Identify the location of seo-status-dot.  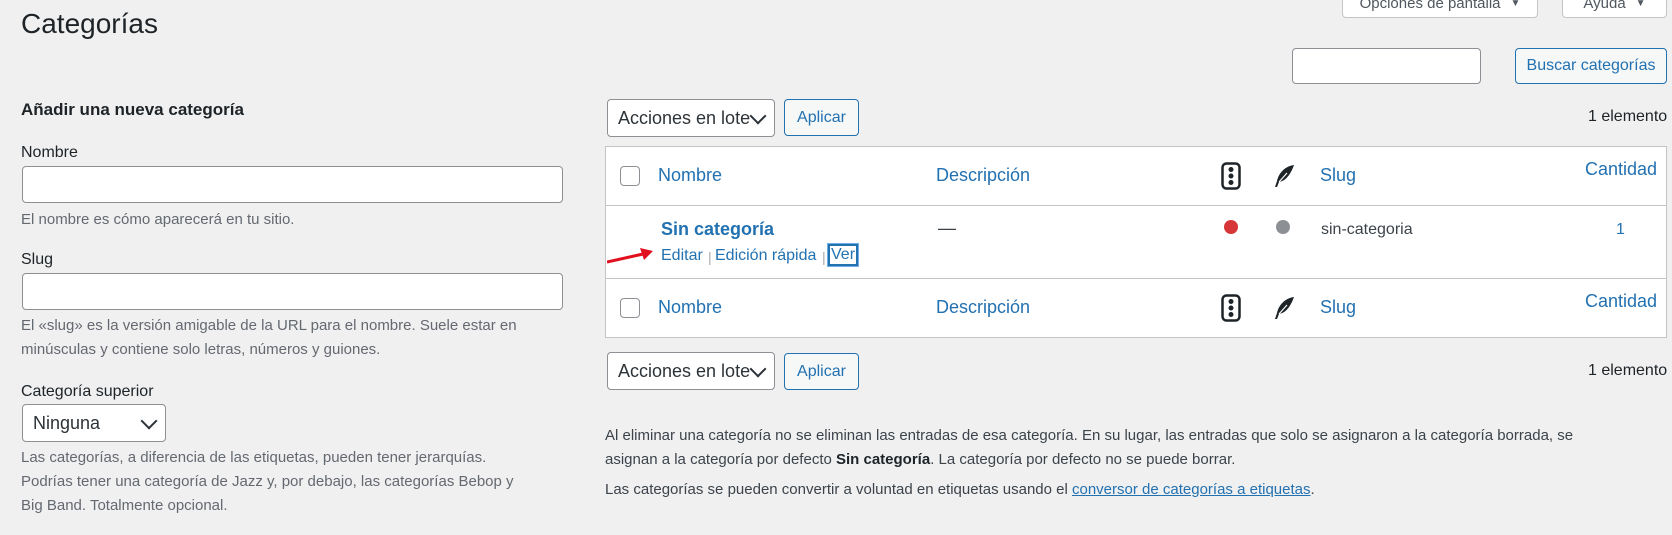
(1231, 227).